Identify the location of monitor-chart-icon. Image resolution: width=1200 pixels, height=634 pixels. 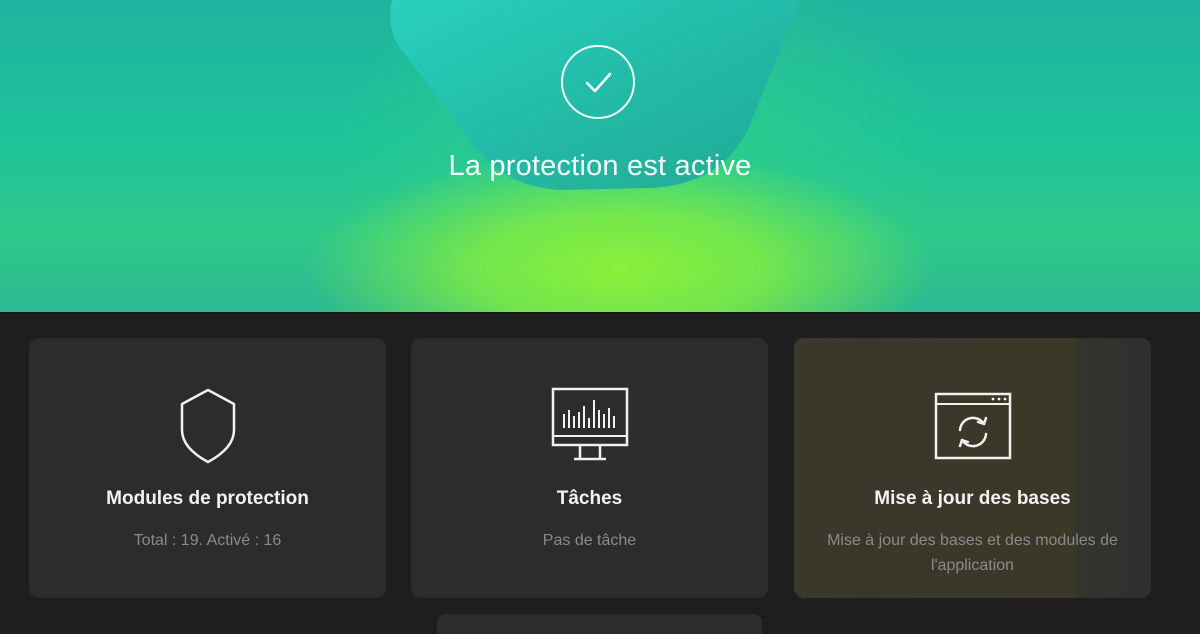
(589, 426).